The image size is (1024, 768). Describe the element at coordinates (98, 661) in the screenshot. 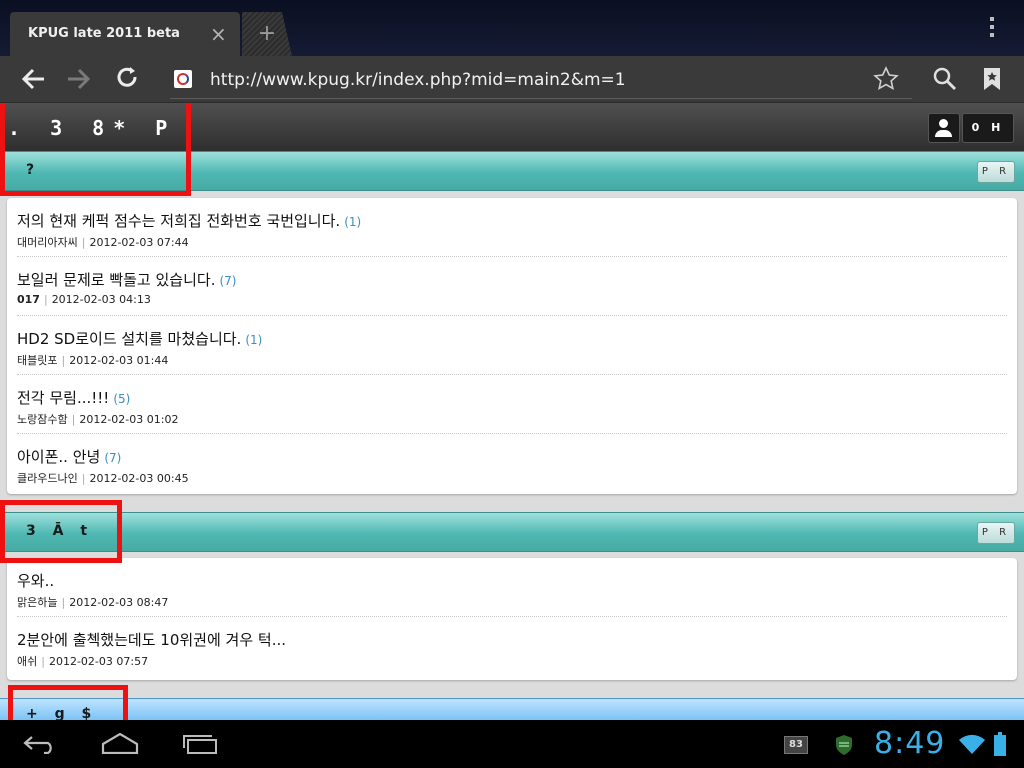

I see `post-date: 2012-02-03 07:57` at that location.